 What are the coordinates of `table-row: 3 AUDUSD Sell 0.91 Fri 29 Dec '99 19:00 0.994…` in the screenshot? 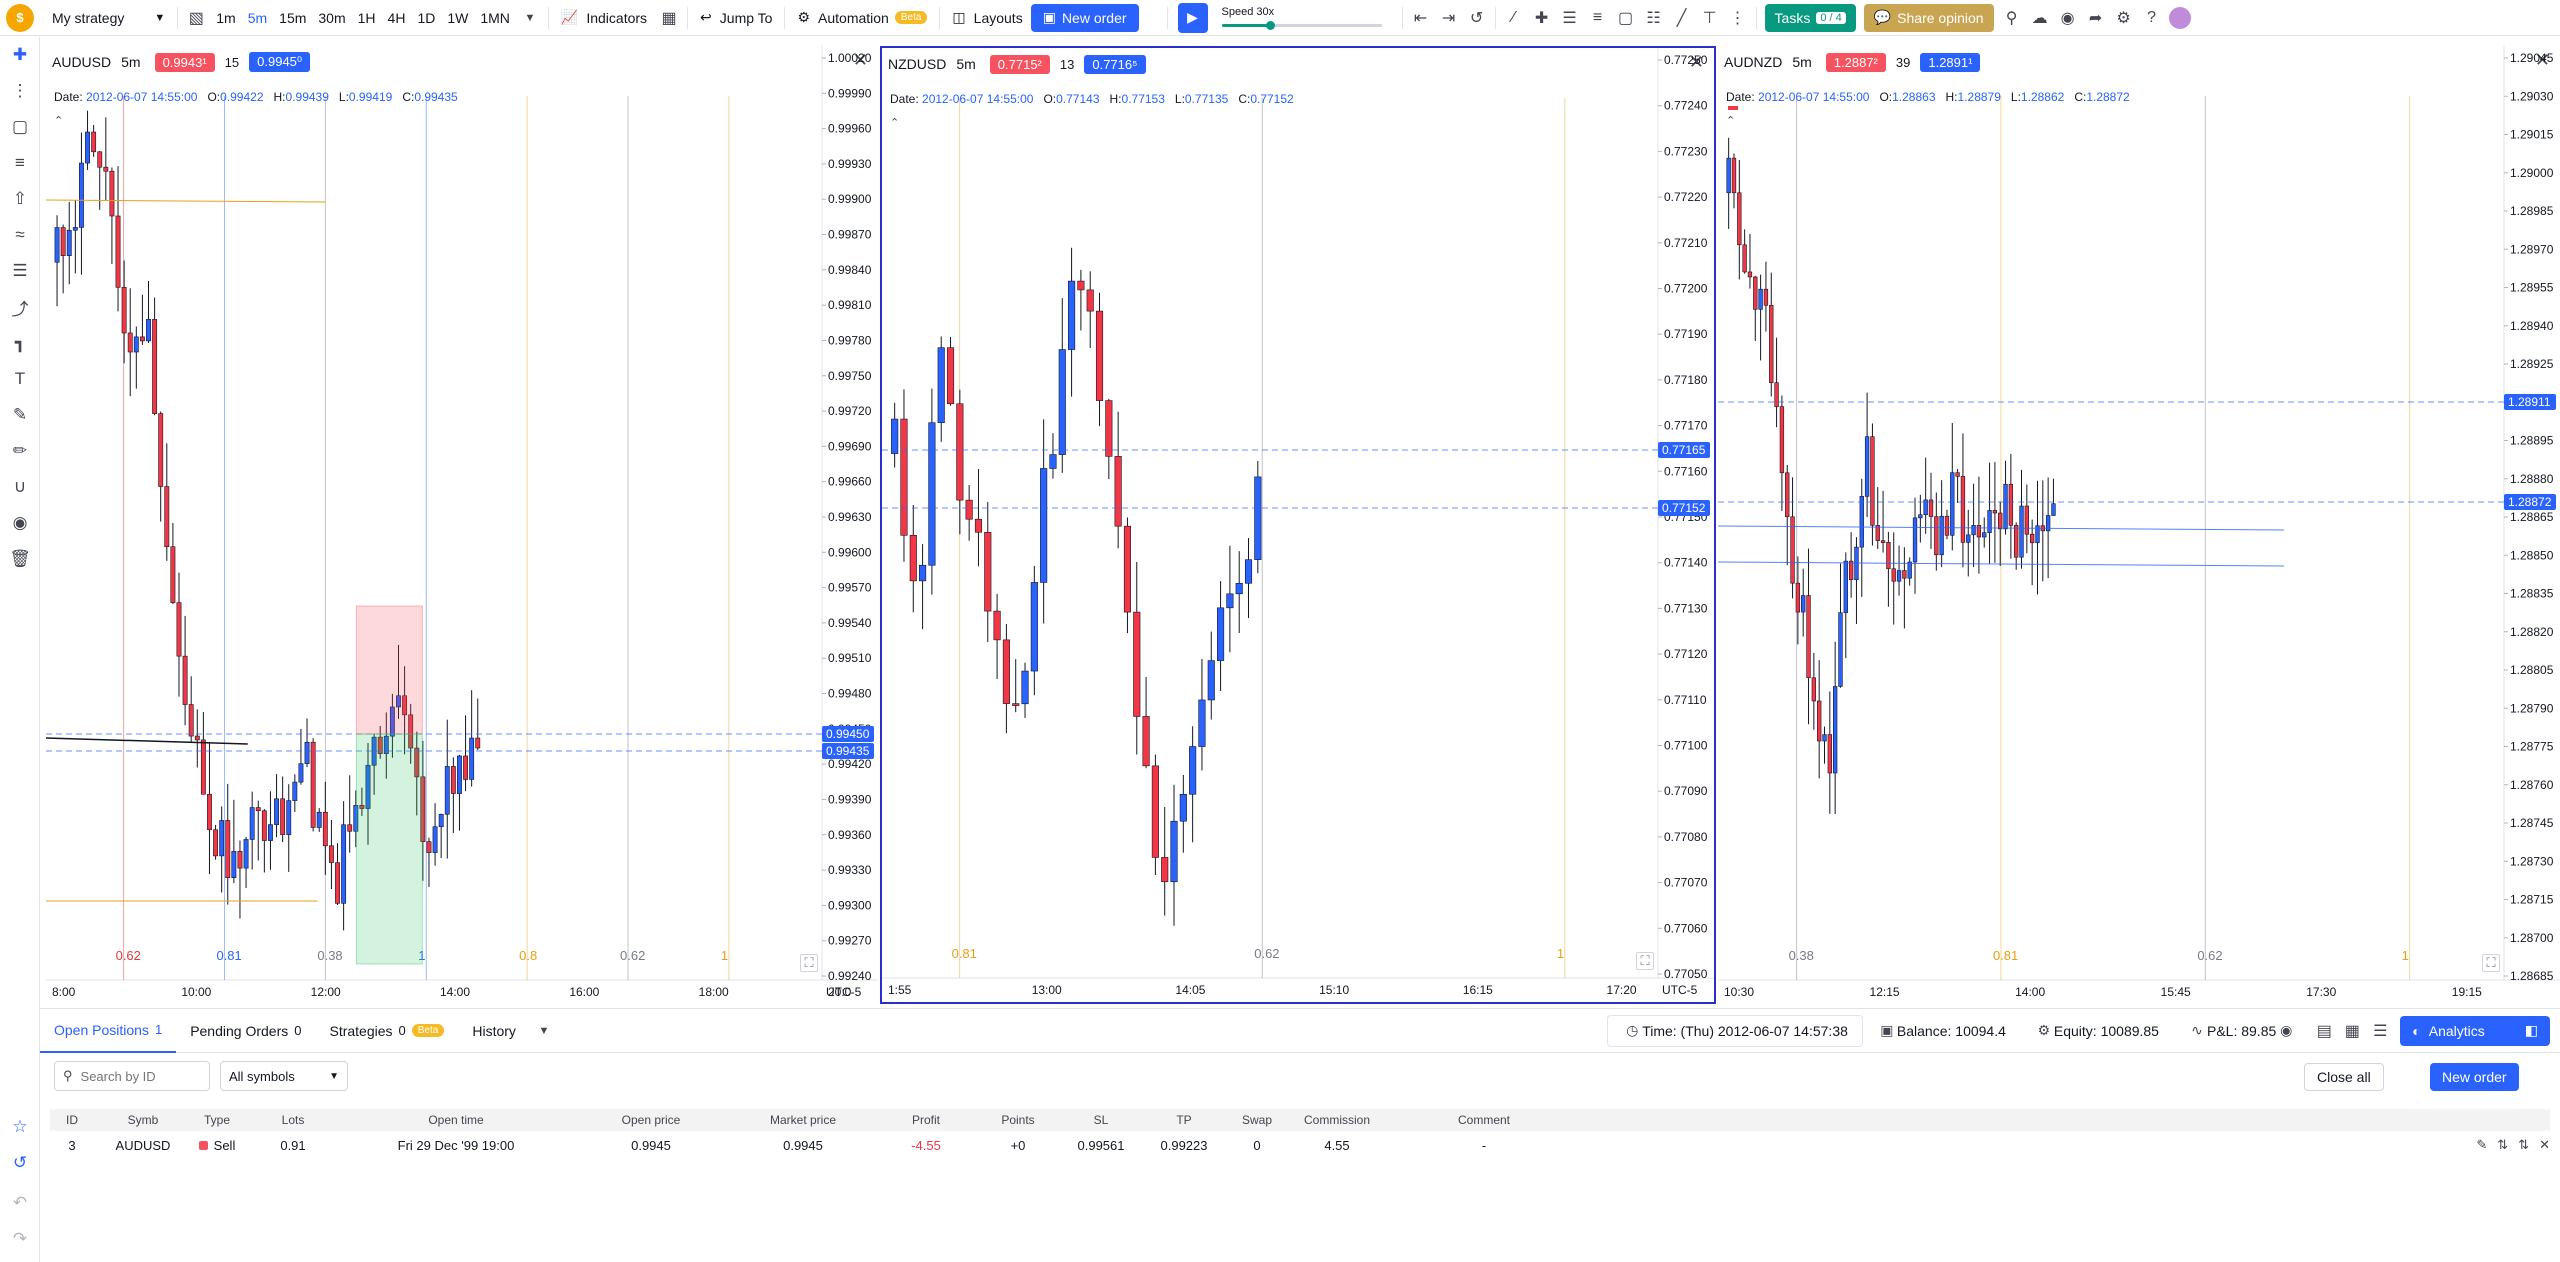 It's located at (1300, 1145).